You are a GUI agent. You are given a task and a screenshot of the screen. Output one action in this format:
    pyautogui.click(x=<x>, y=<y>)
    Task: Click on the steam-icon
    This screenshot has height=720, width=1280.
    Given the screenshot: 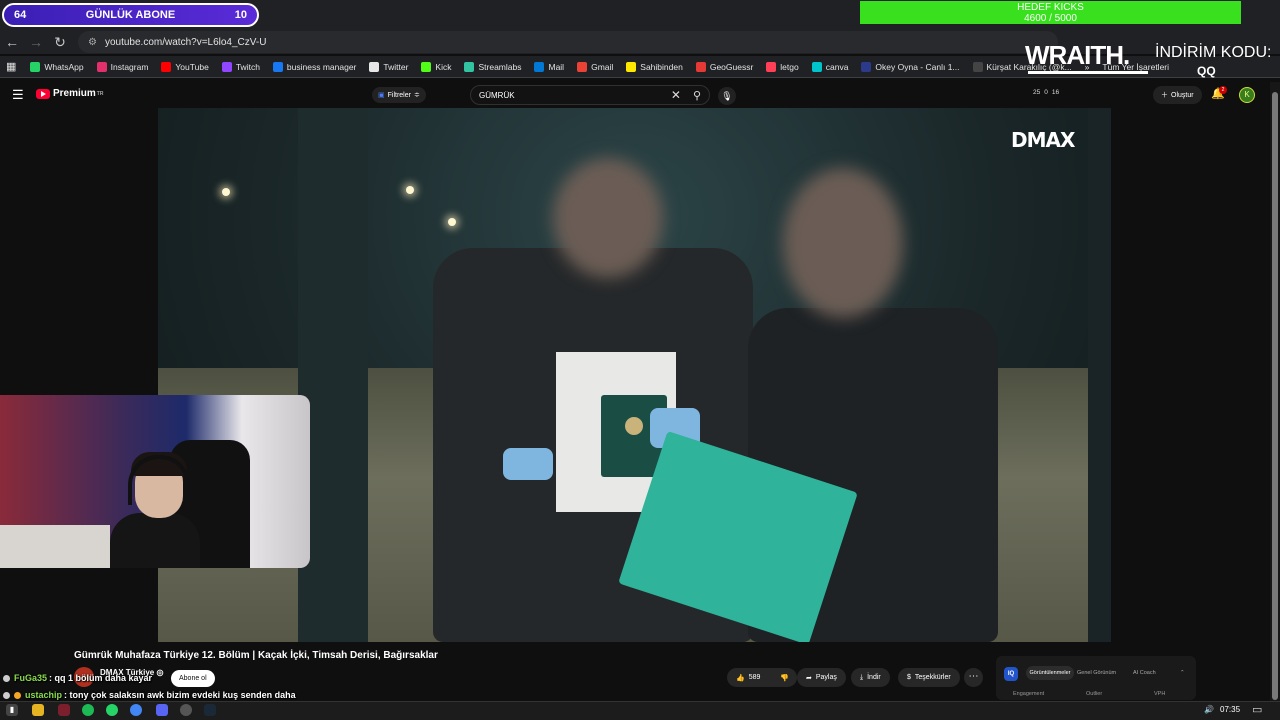 What is the action you would take?
    pyautogui.click(x=210, y=710)
    